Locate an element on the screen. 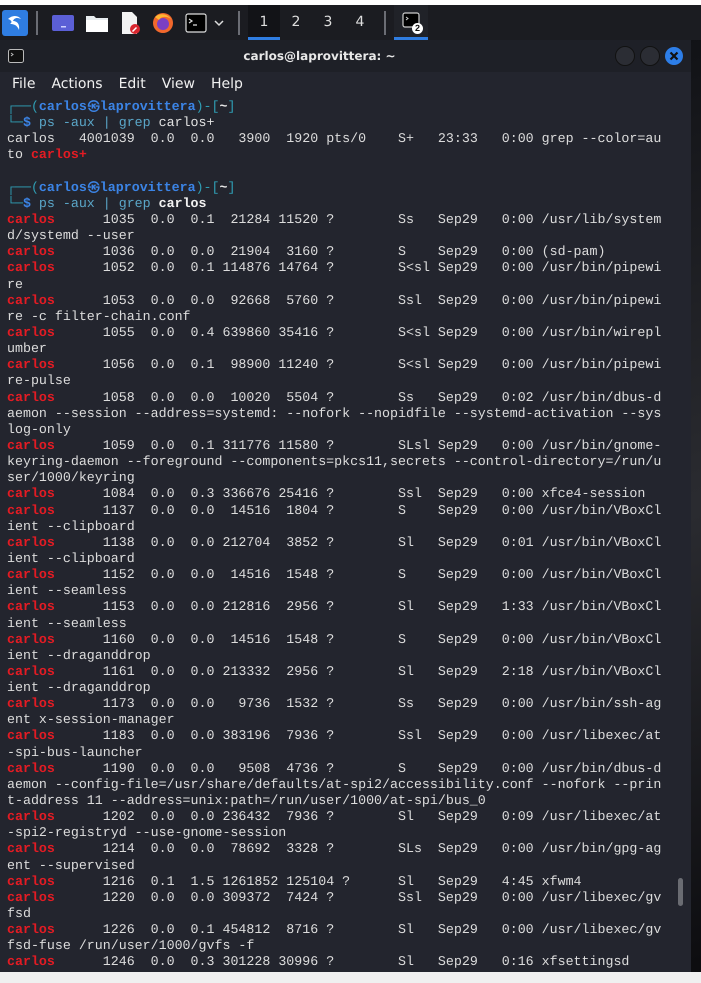 Image resolution: width=701 pixels, height=983 pixels. workspace-tab: 1 is located at coordinates (264, 22).